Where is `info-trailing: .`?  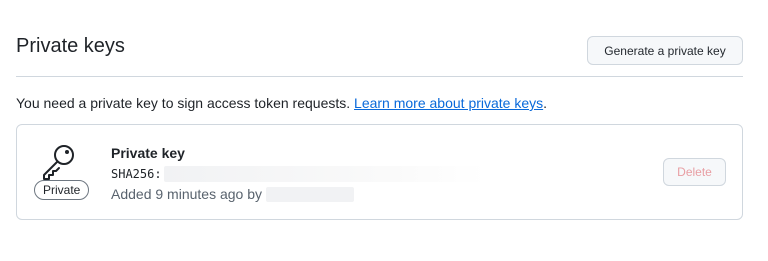
info-trailing: . is located at coordinates (545, 103).